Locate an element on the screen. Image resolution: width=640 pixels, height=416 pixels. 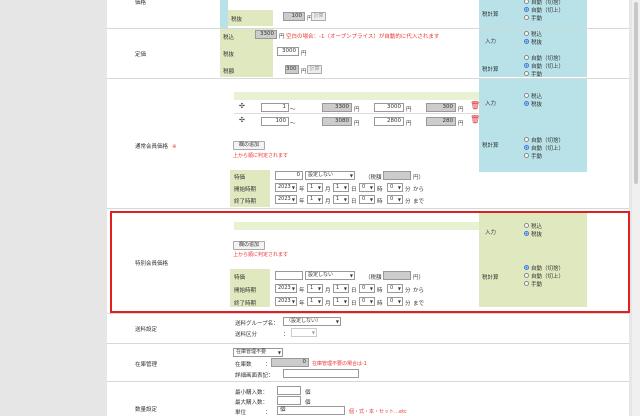
soryo-kubun-select is located at coordinates (304, 332).